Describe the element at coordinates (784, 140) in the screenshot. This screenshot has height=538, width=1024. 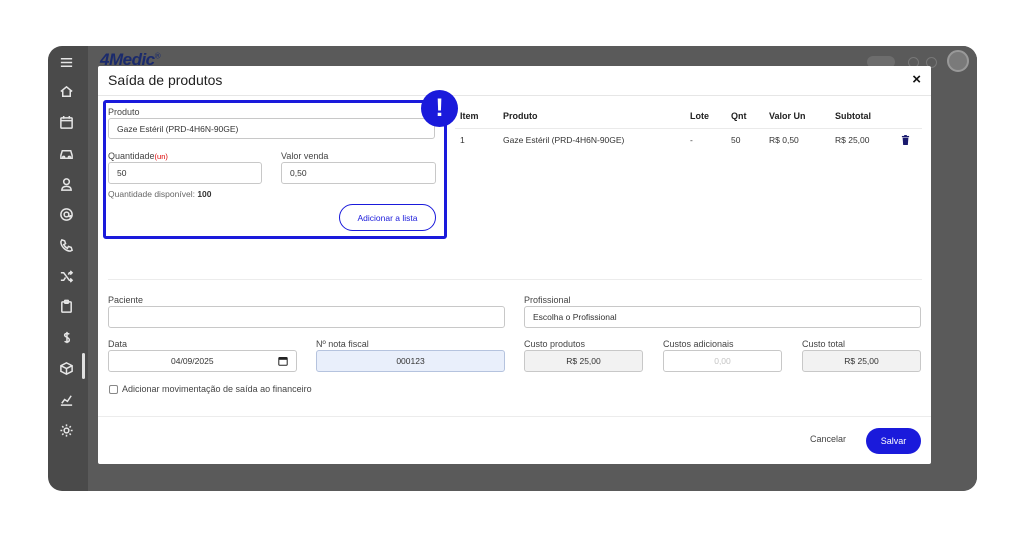
I see `cell-valor-un: R$ 0,50` at that location.